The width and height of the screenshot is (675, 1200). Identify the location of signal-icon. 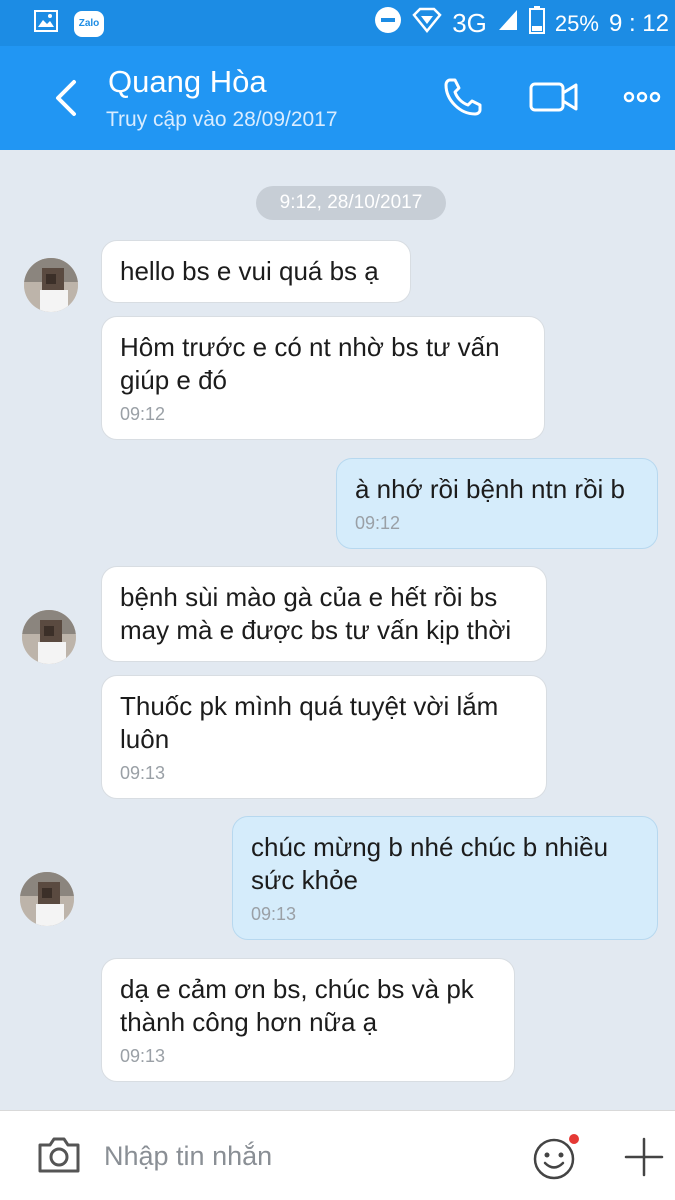
(508, 23).